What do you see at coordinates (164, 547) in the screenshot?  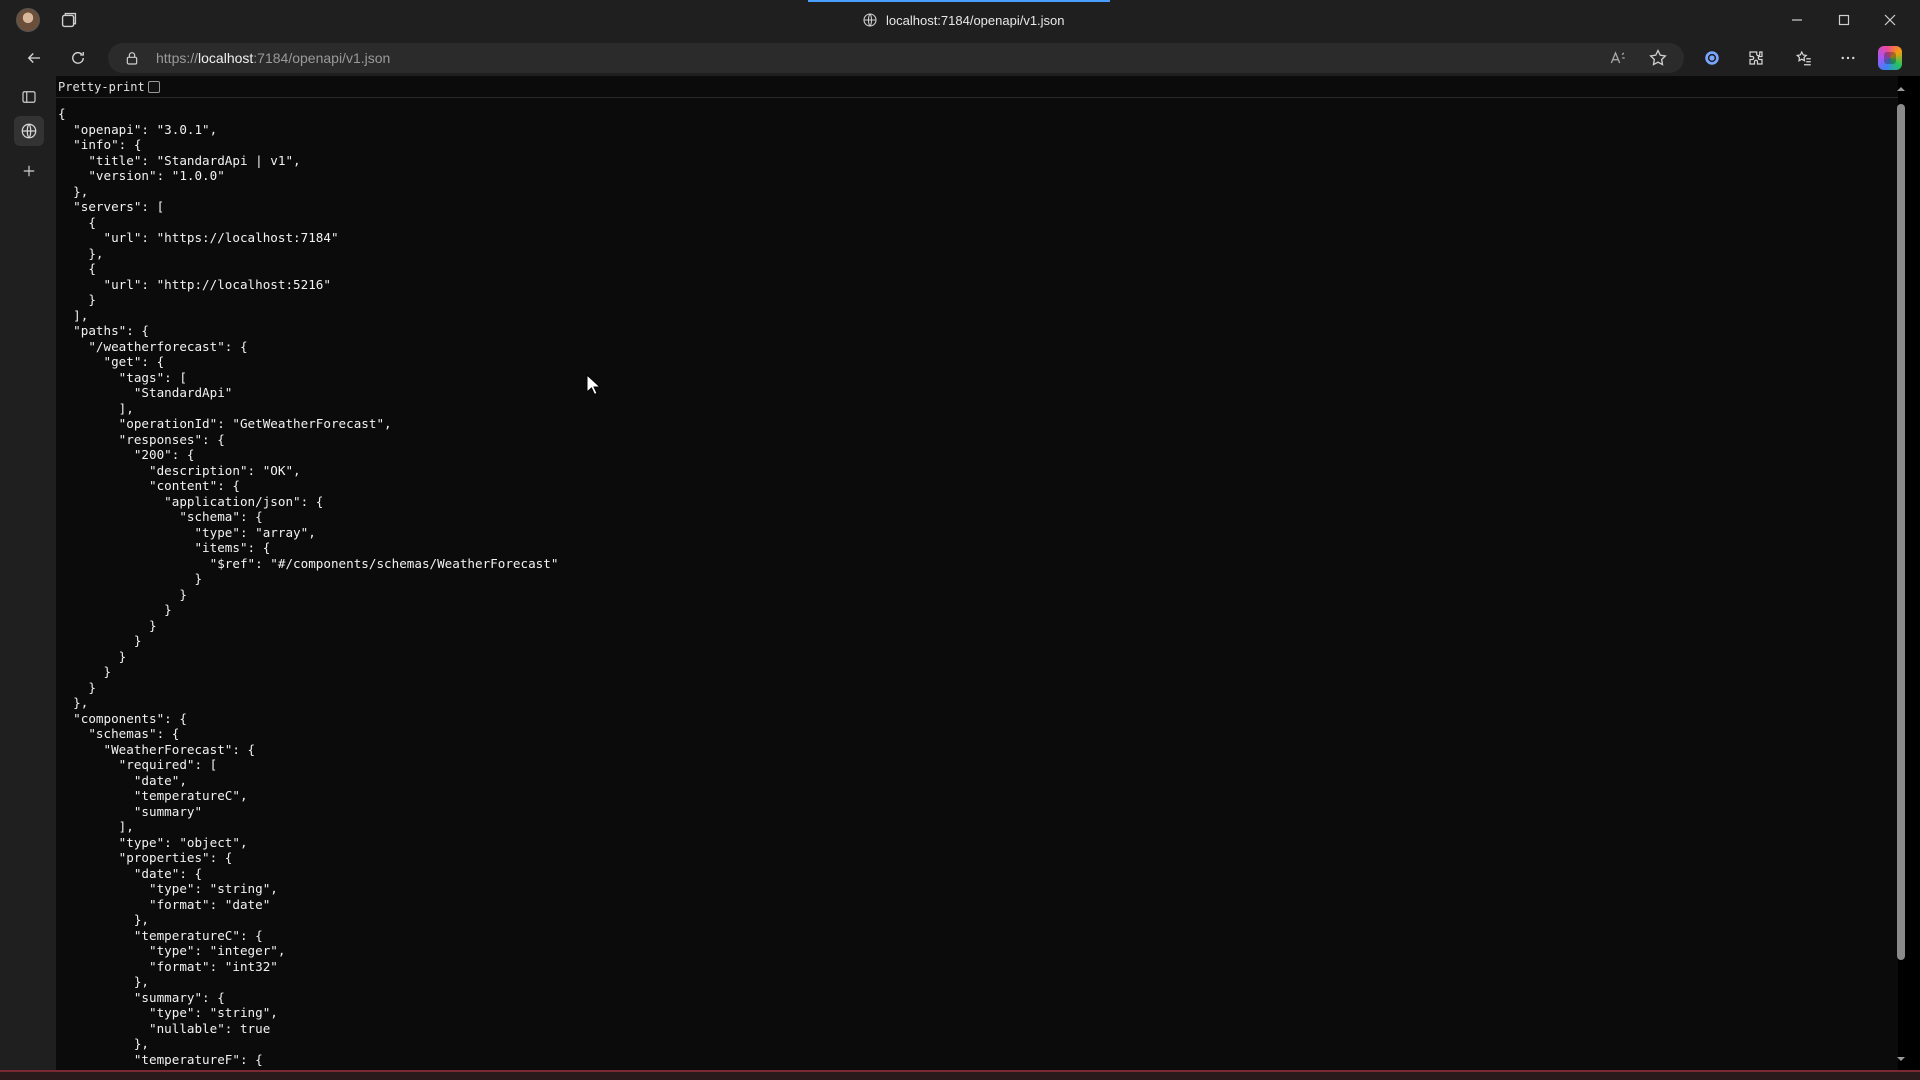 I see `json-line: "items": {` at bounding box center [164, 547].